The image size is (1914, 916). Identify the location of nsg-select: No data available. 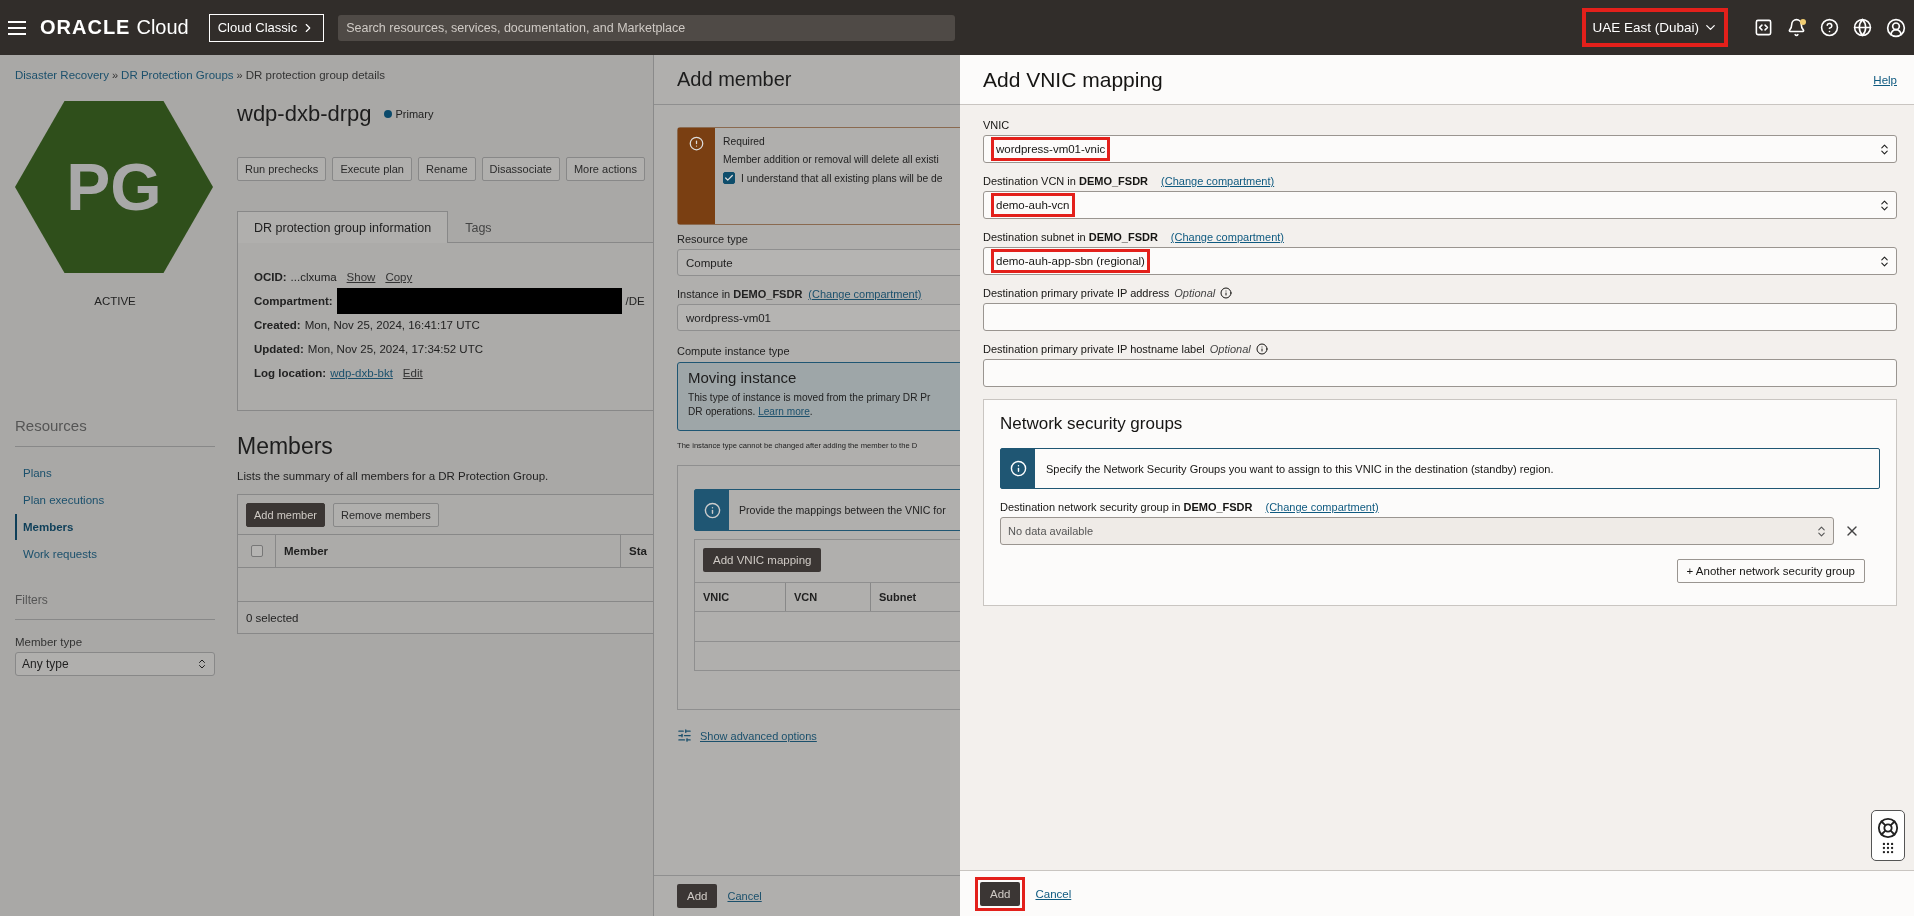
(1417, 531).